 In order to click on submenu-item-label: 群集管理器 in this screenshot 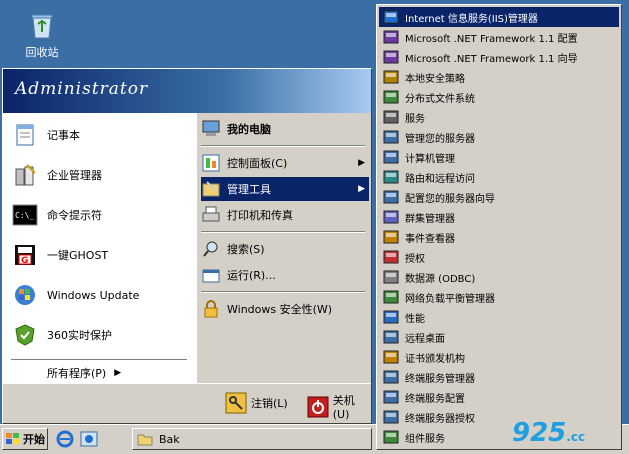, I will do `click(430, 219)`.